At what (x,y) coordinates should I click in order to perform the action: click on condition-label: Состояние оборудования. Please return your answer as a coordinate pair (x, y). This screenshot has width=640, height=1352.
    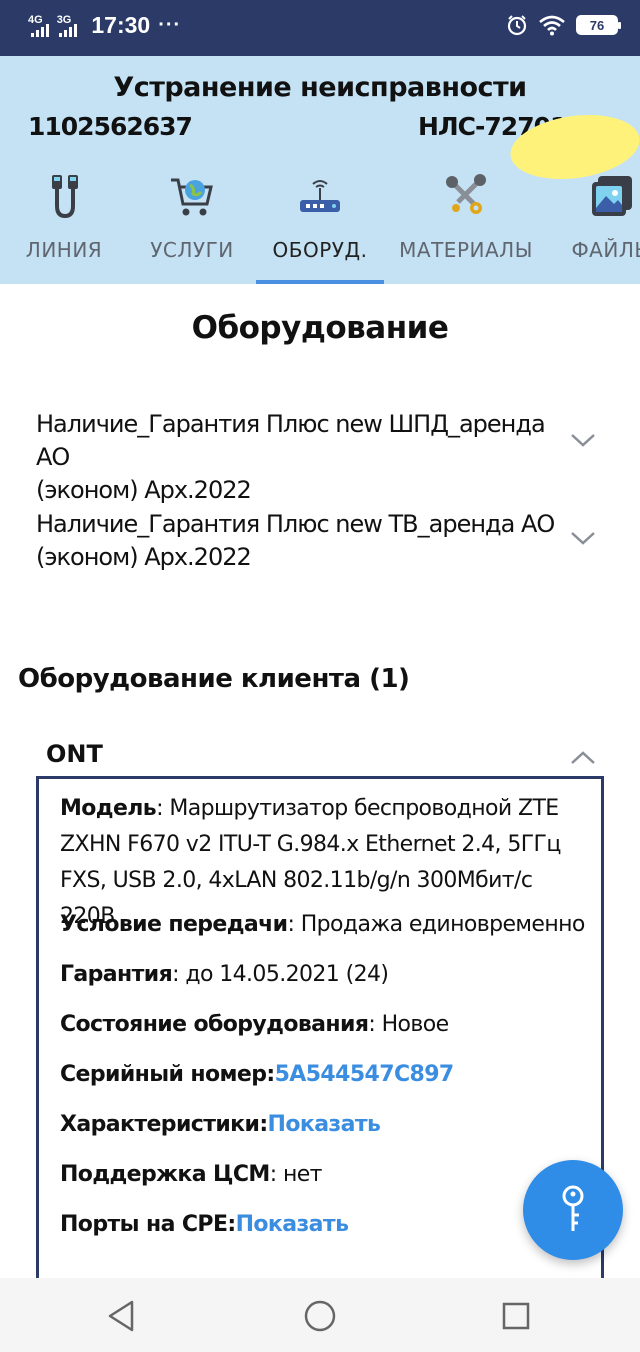
    Looking at the image, I should click on (214, 1024).